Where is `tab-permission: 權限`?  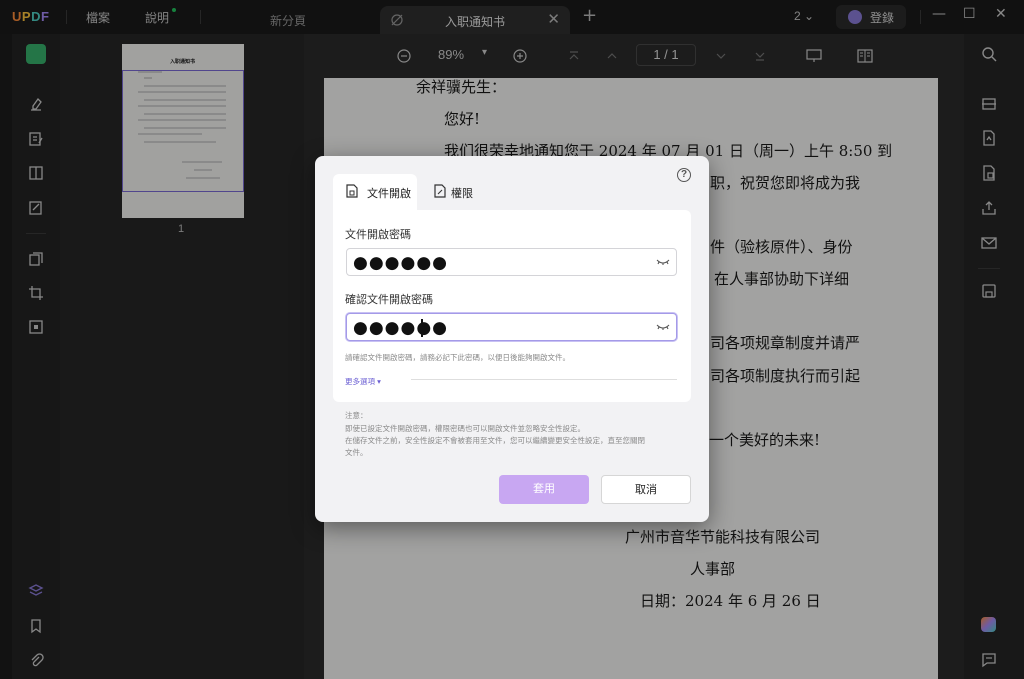 tab-permission: 權限 is located at coordinates (457, 192).